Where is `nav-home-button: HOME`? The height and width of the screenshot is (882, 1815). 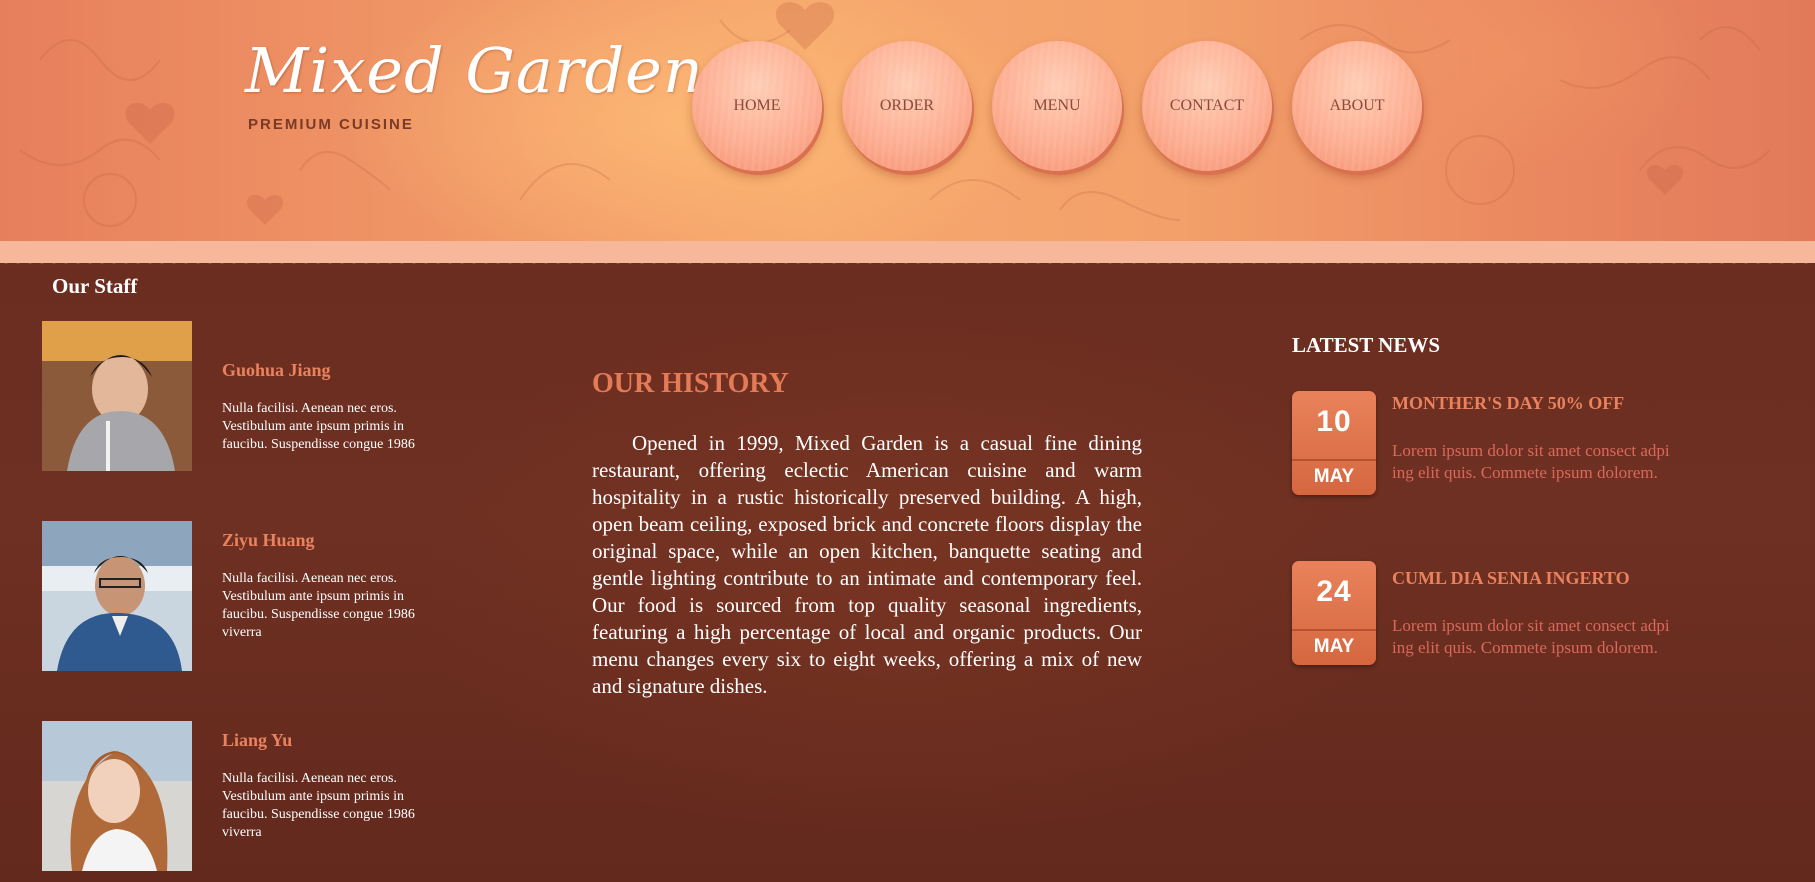
nav-home-button: HOME is located at coordinates (757, 106).